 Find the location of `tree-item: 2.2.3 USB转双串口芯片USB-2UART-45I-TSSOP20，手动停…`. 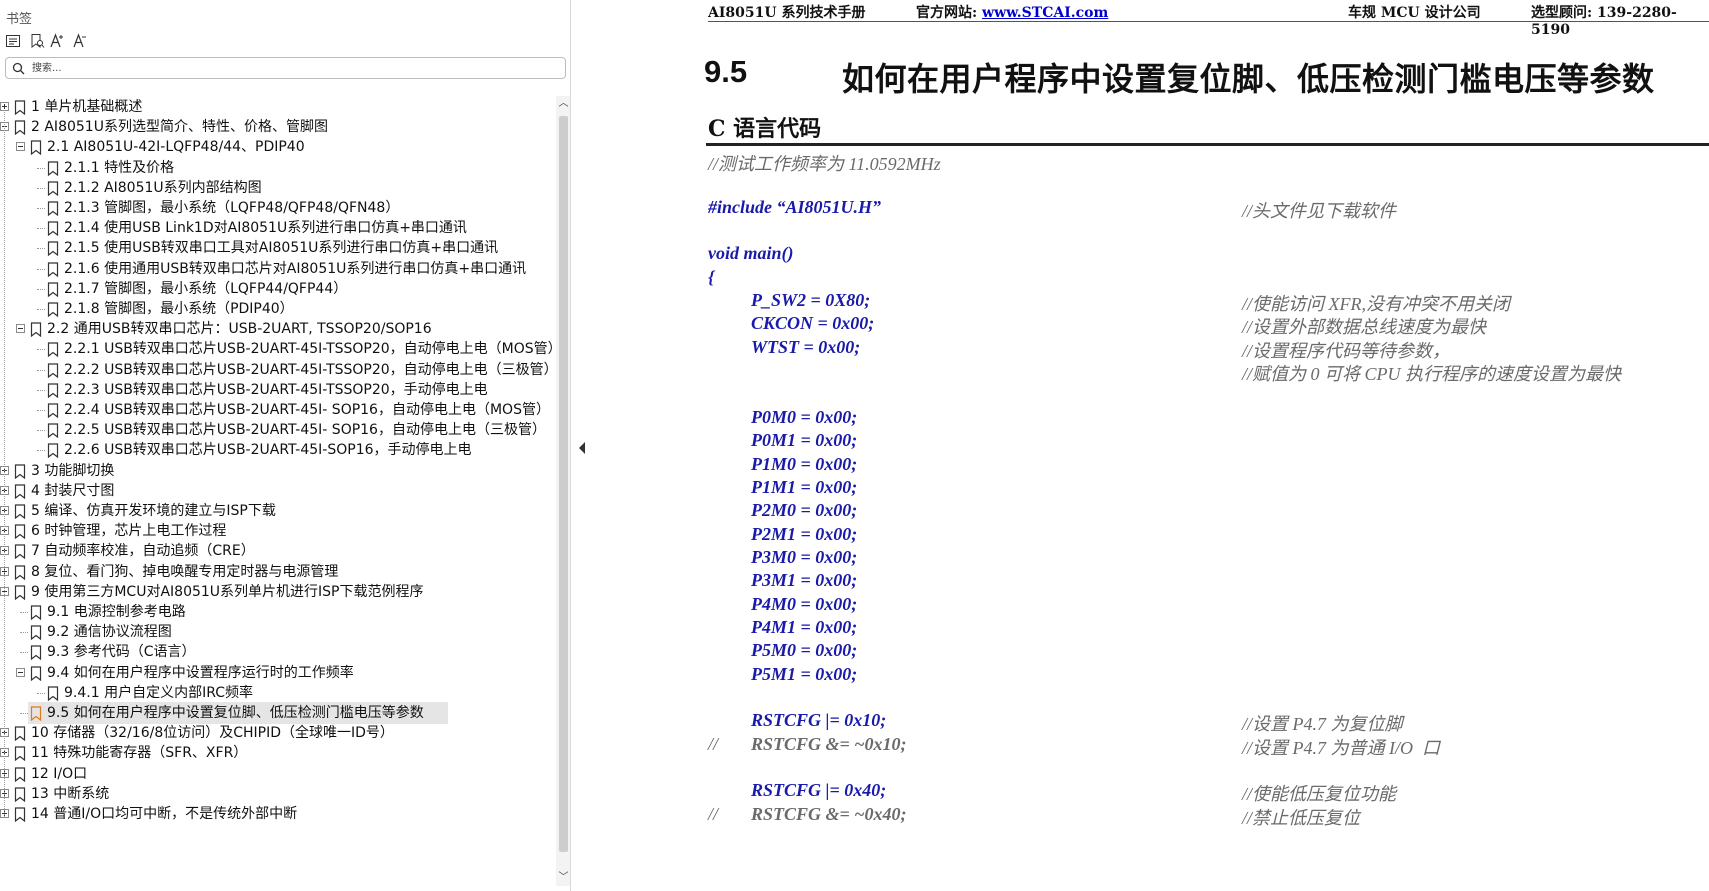

tree-item: 2.2.3 USB转双串口芯片USB-2UART-45I-TSSOP20，手动停… is located at coordinates (278, 390).